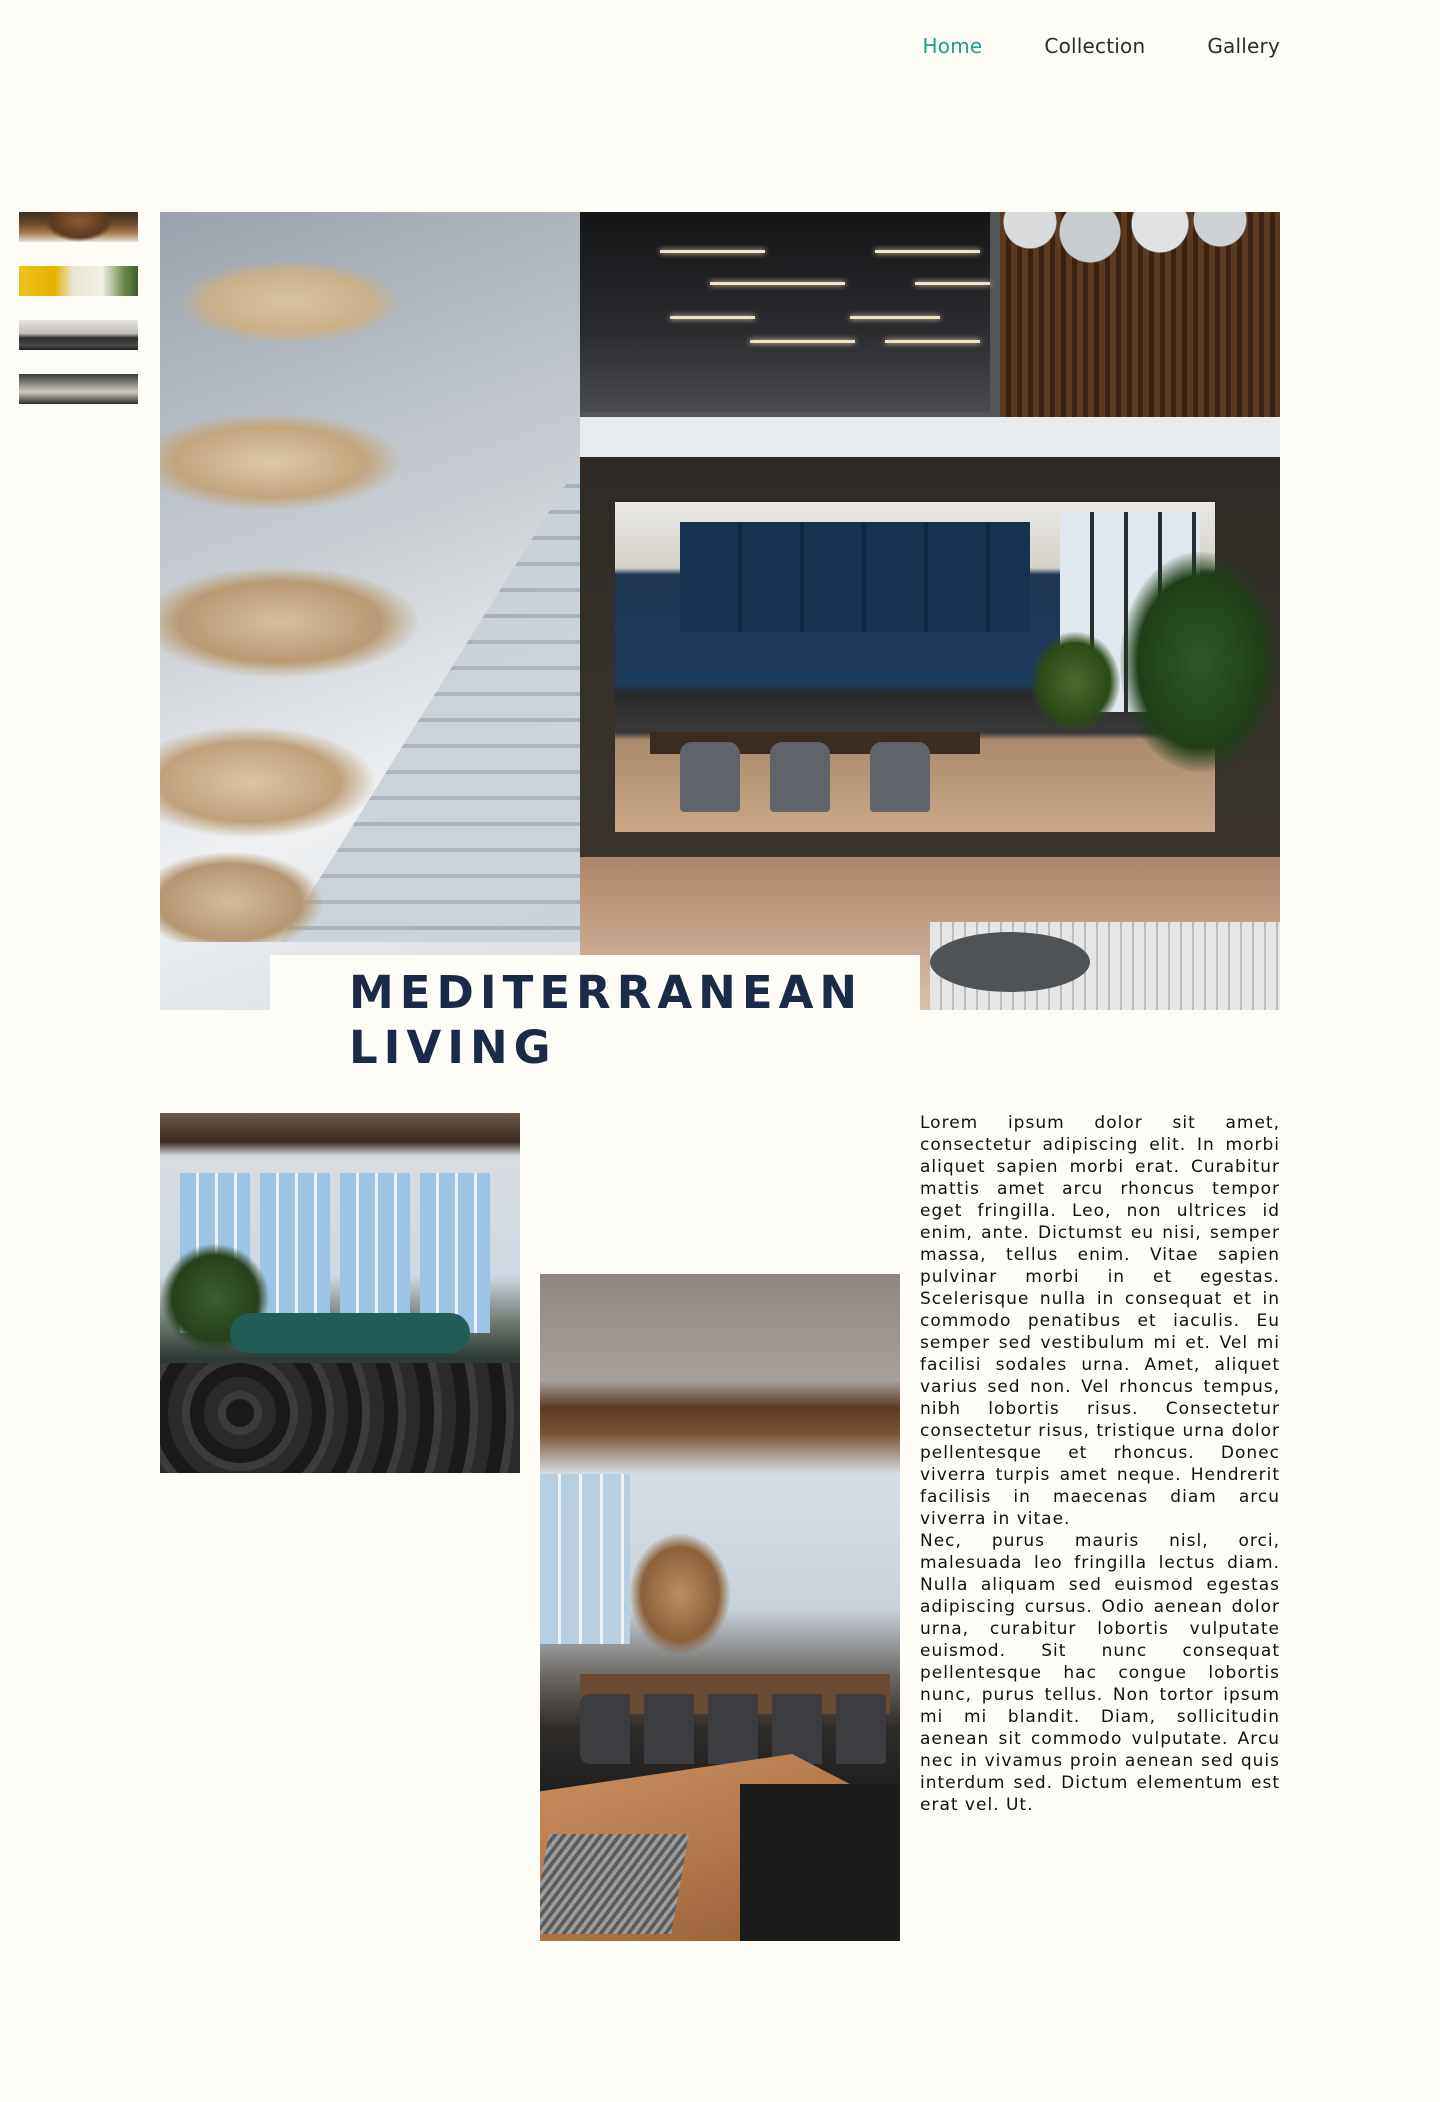  What do you see at coordinates (78, 335) in the screenshot?
I see `thumbnail-living-room` at bounding box center [78, 335].